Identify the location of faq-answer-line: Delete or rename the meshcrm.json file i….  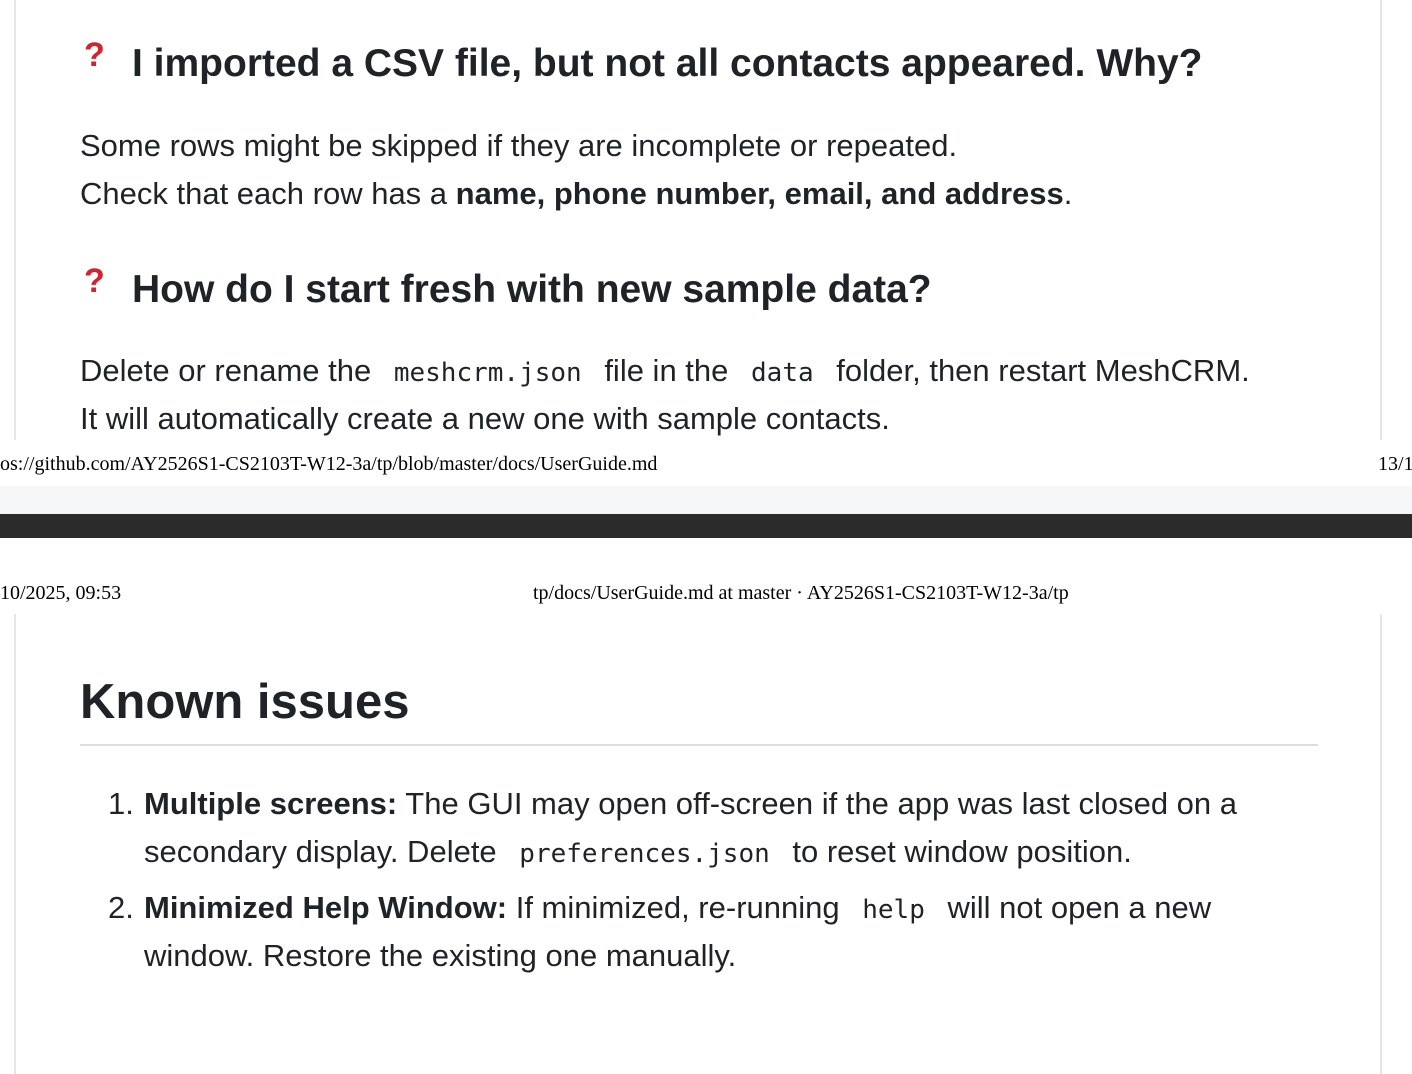
(665, 370).